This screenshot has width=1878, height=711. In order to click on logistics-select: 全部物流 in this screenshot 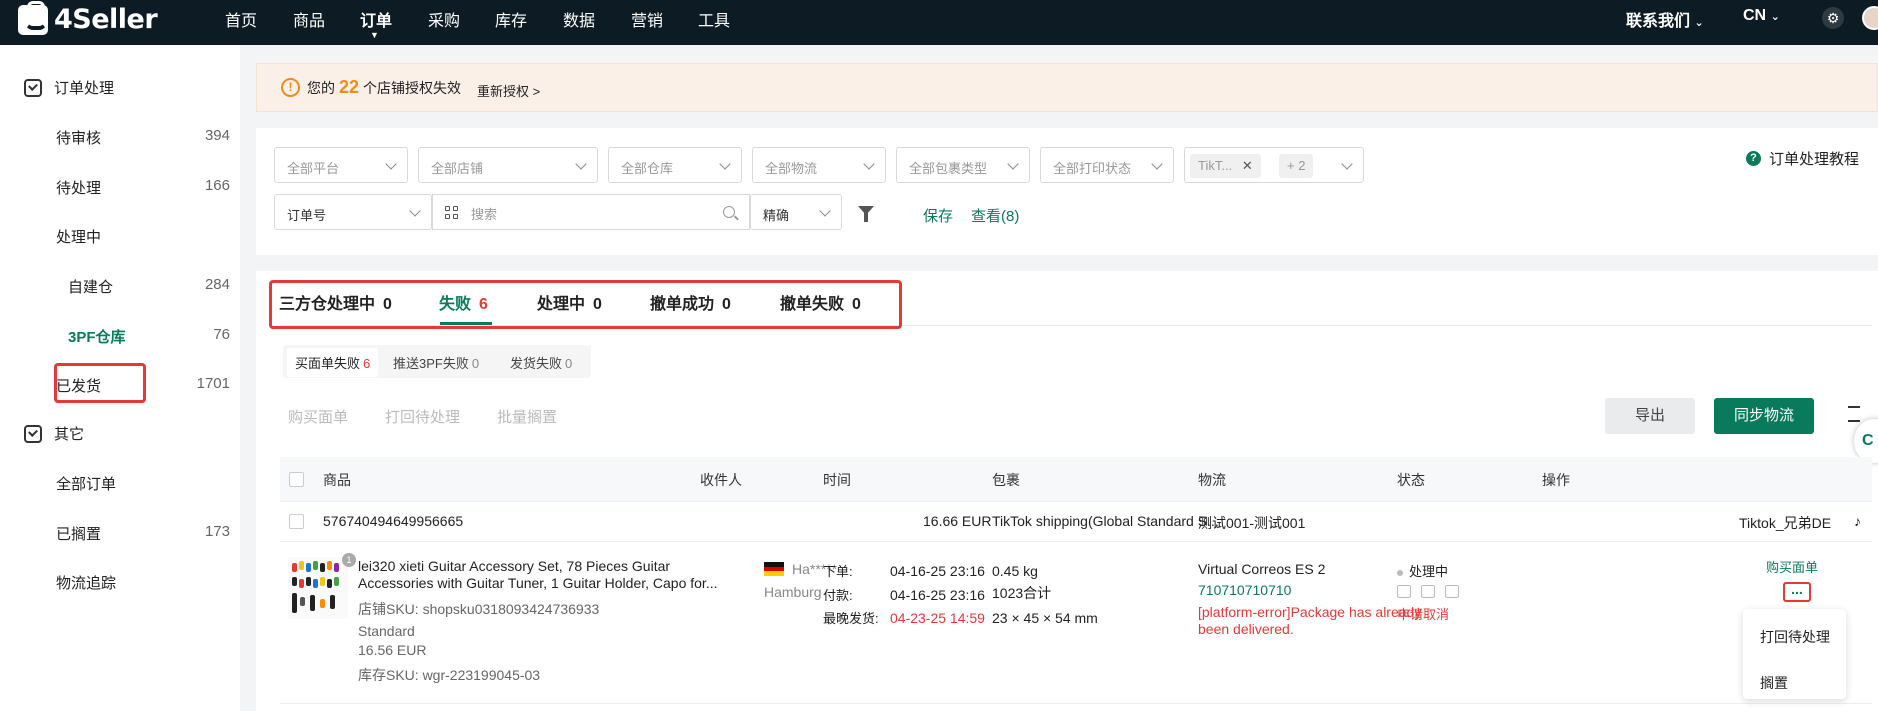, I will do `click(819, 165)`.